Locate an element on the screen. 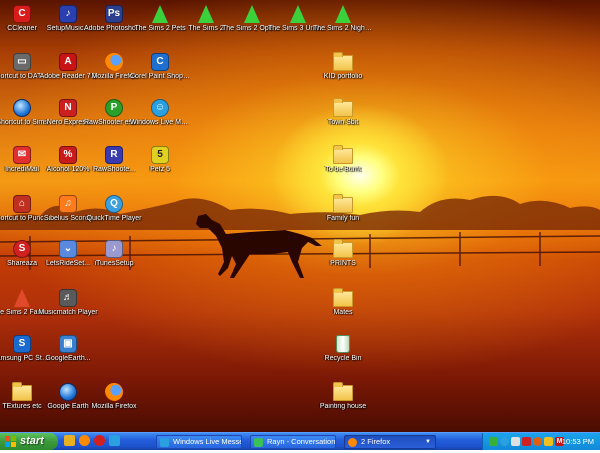 Image resolution: width=600 pixels, height=453 pixels. musicmatch-icon: ♬ is located at coordinates (68, 298).